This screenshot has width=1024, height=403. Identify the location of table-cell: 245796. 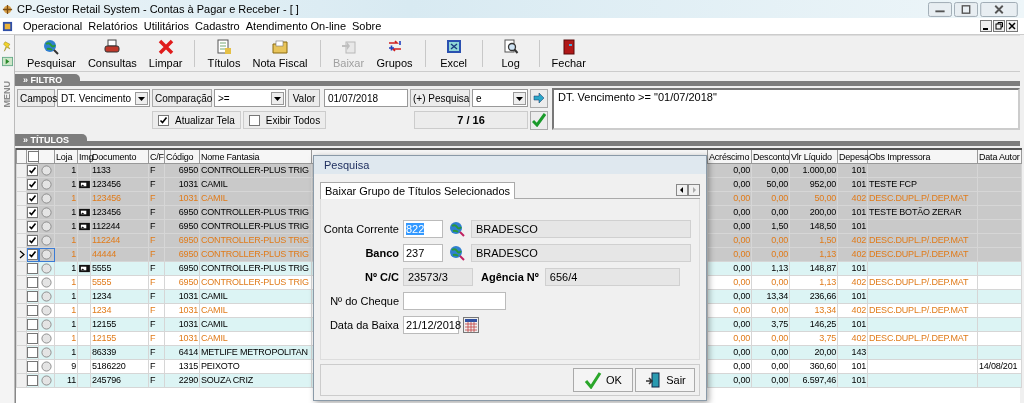
(119, 380).